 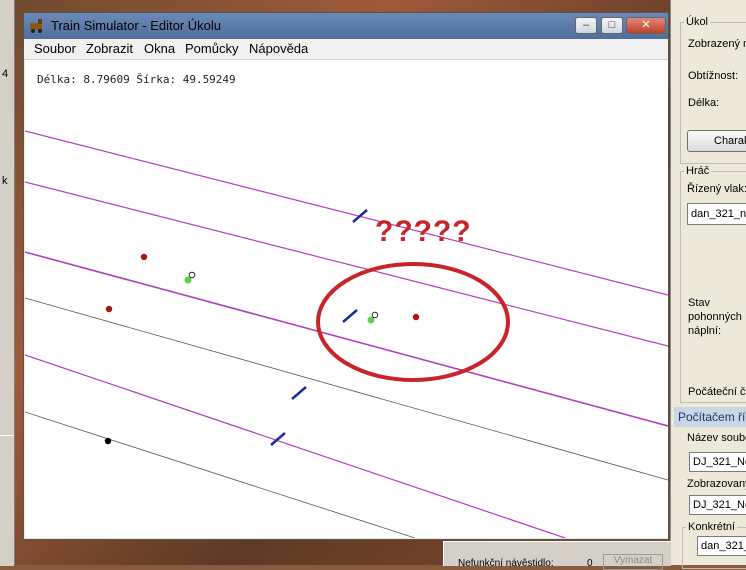 I want to click on label-stav-1: Stav, so click(x=699, y=303).